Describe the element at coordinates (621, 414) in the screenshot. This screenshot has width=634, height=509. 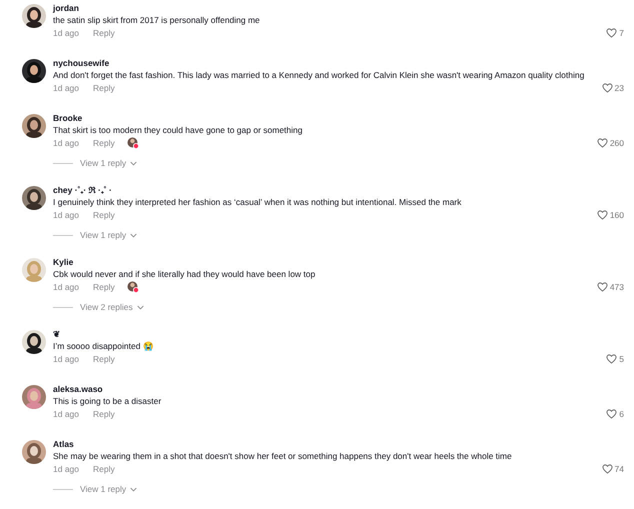
I see `like-count: 6` at that location.